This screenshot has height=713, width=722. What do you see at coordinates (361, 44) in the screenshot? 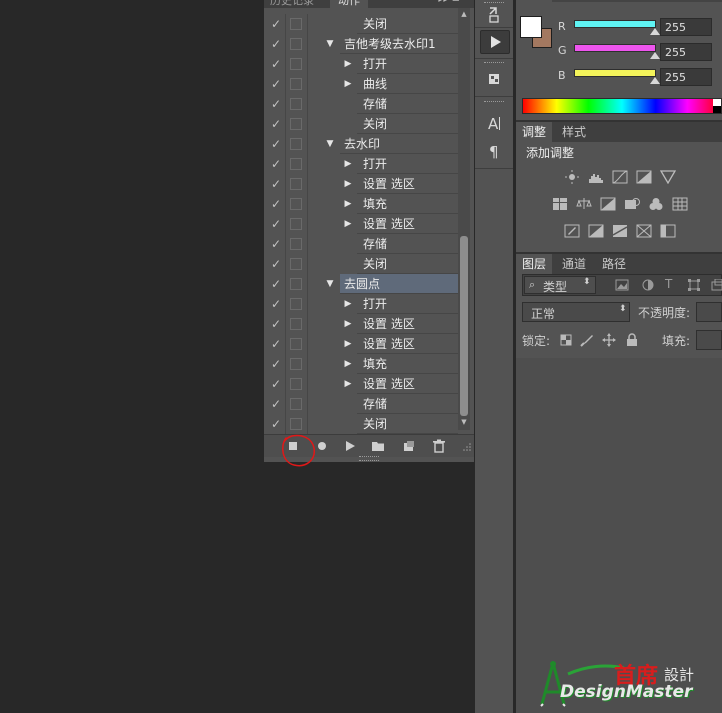
I see `action-item: ✓ ▼ 吉他考级去水印1` at bounding box center [361, 44].